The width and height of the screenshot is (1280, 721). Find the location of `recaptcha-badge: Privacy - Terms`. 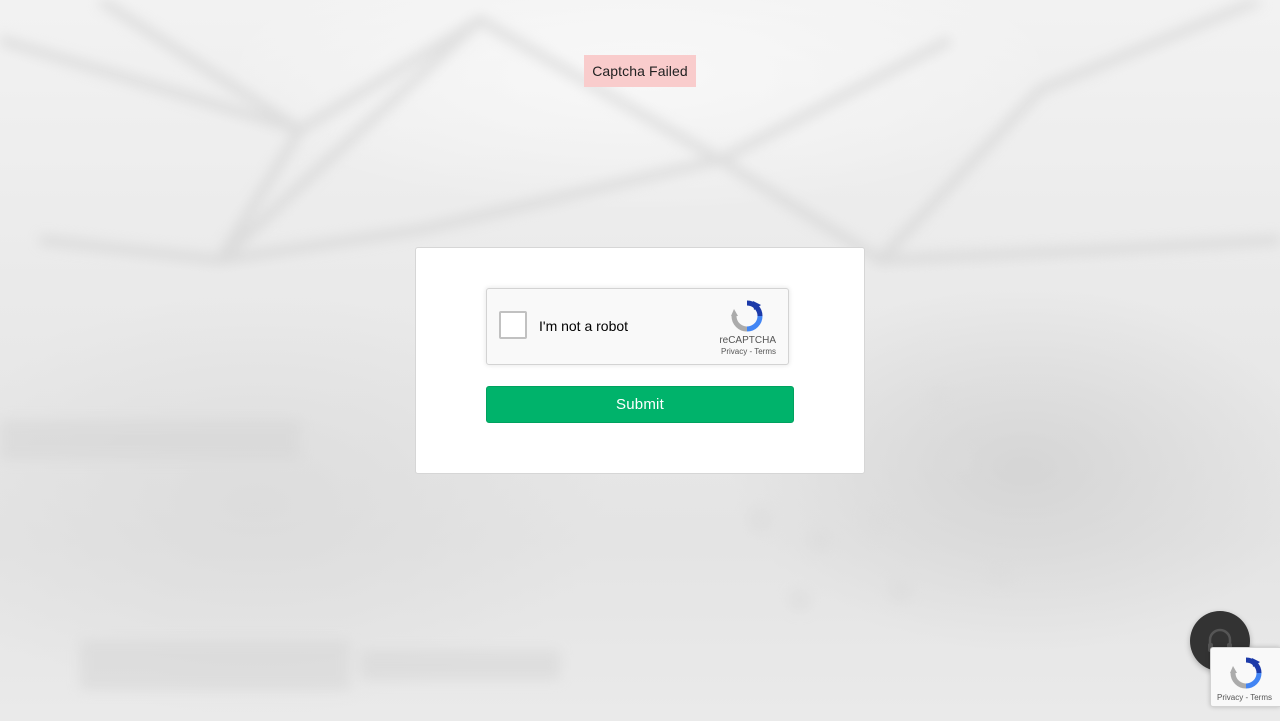

recaptcha-badge: Privacy - Terms is located at coordinates (1245, 677).